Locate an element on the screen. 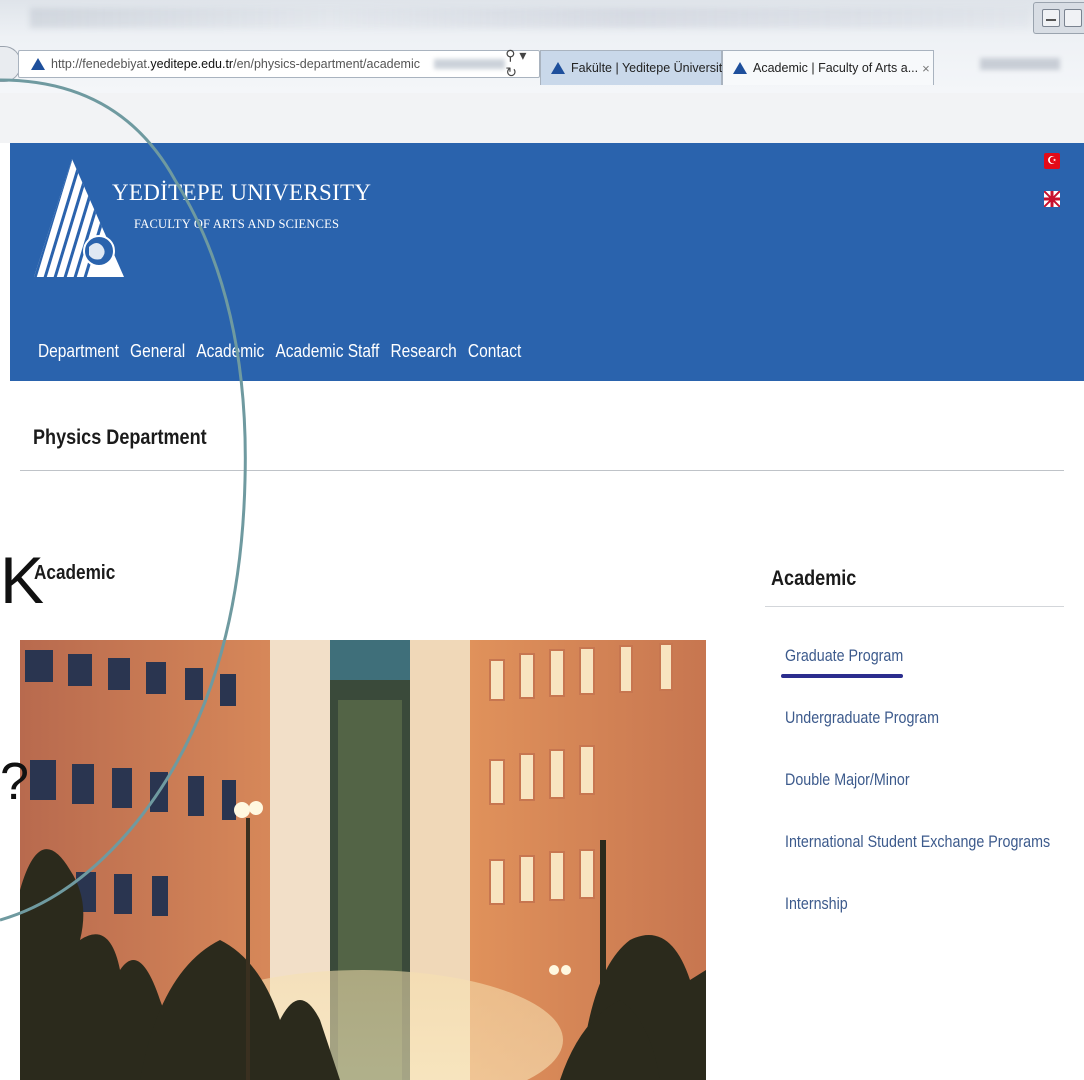 The height and width of the screenshot is (1080, 1084). sidebar-link-international-exchange: International Student Exchange Programs is located at coordinates (917, 842).